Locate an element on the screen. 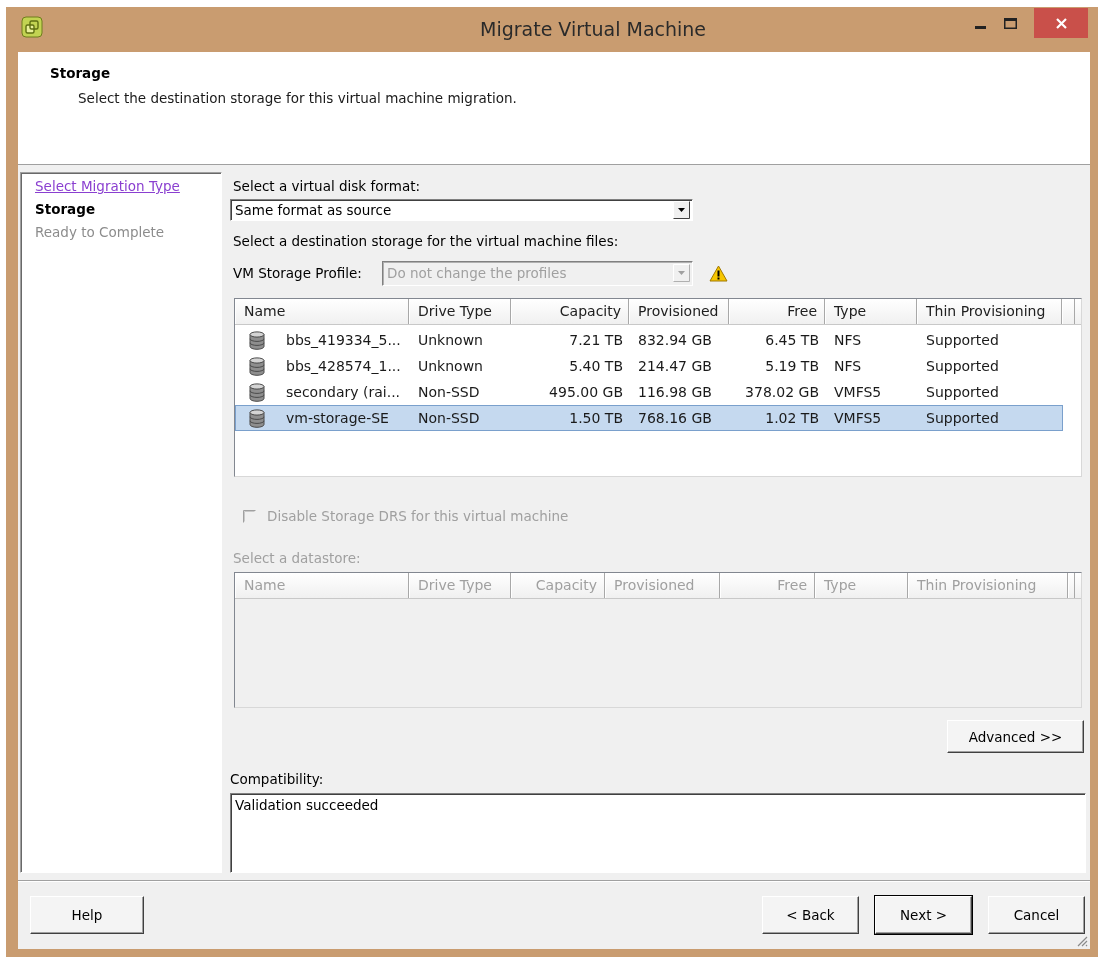 The width and height of the screenshot is (1104, 965). table-row: vm-storage-SE Non-SSD 1.50 TB 768.16 GB 1.02 TB VMFS5 Supported is located at coordinates (649, 418).